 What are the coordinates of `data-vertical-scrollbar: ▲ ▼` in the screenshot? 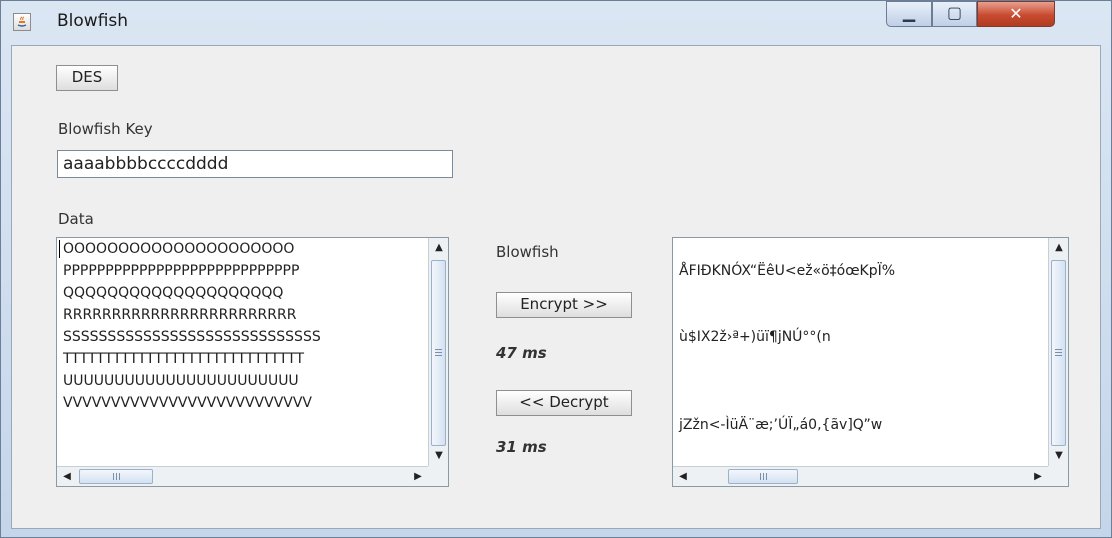 It's located at (438, 352).